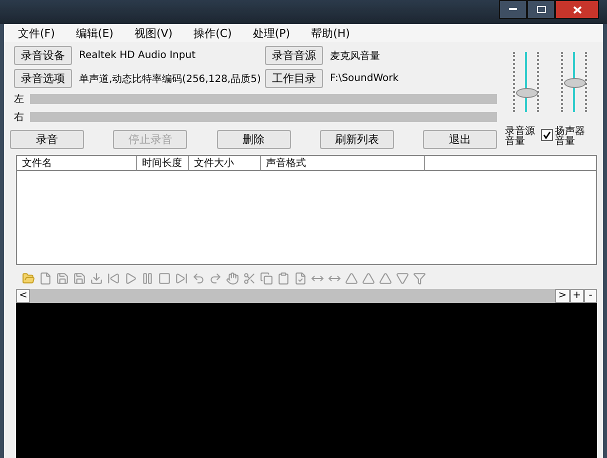 This screenshot has width=607, height=458. I want to click on stop-icon, so click(164, 278).